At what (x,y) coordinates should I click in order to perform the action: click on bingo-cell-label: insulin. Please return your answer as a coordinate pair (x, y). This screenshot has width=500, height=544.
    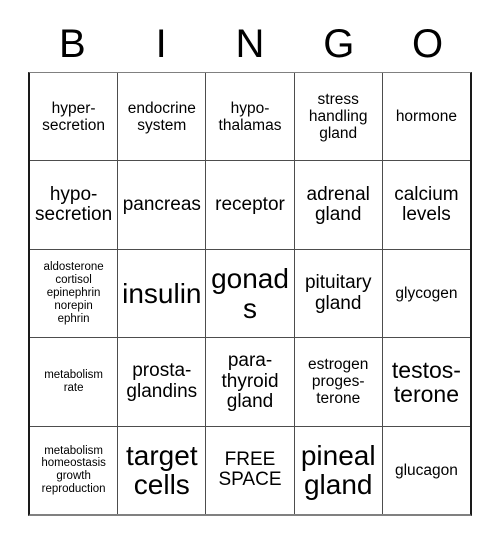
    Looking at the image, I should click on (162, 293).